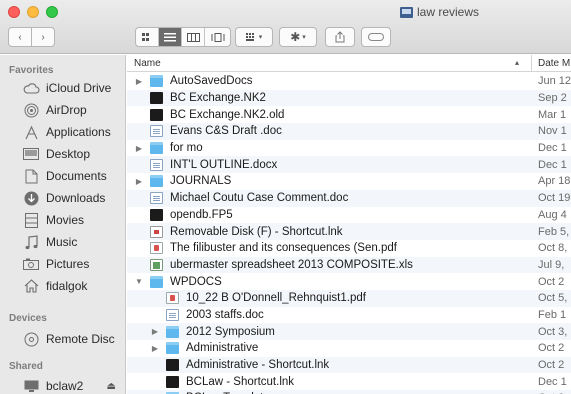 The image size is (571, 394). What do you see at coordinates (79, 88) in the screenshot?
I see `sidebar-item-label: iCloud Drive` at bounding box center [79, 88].